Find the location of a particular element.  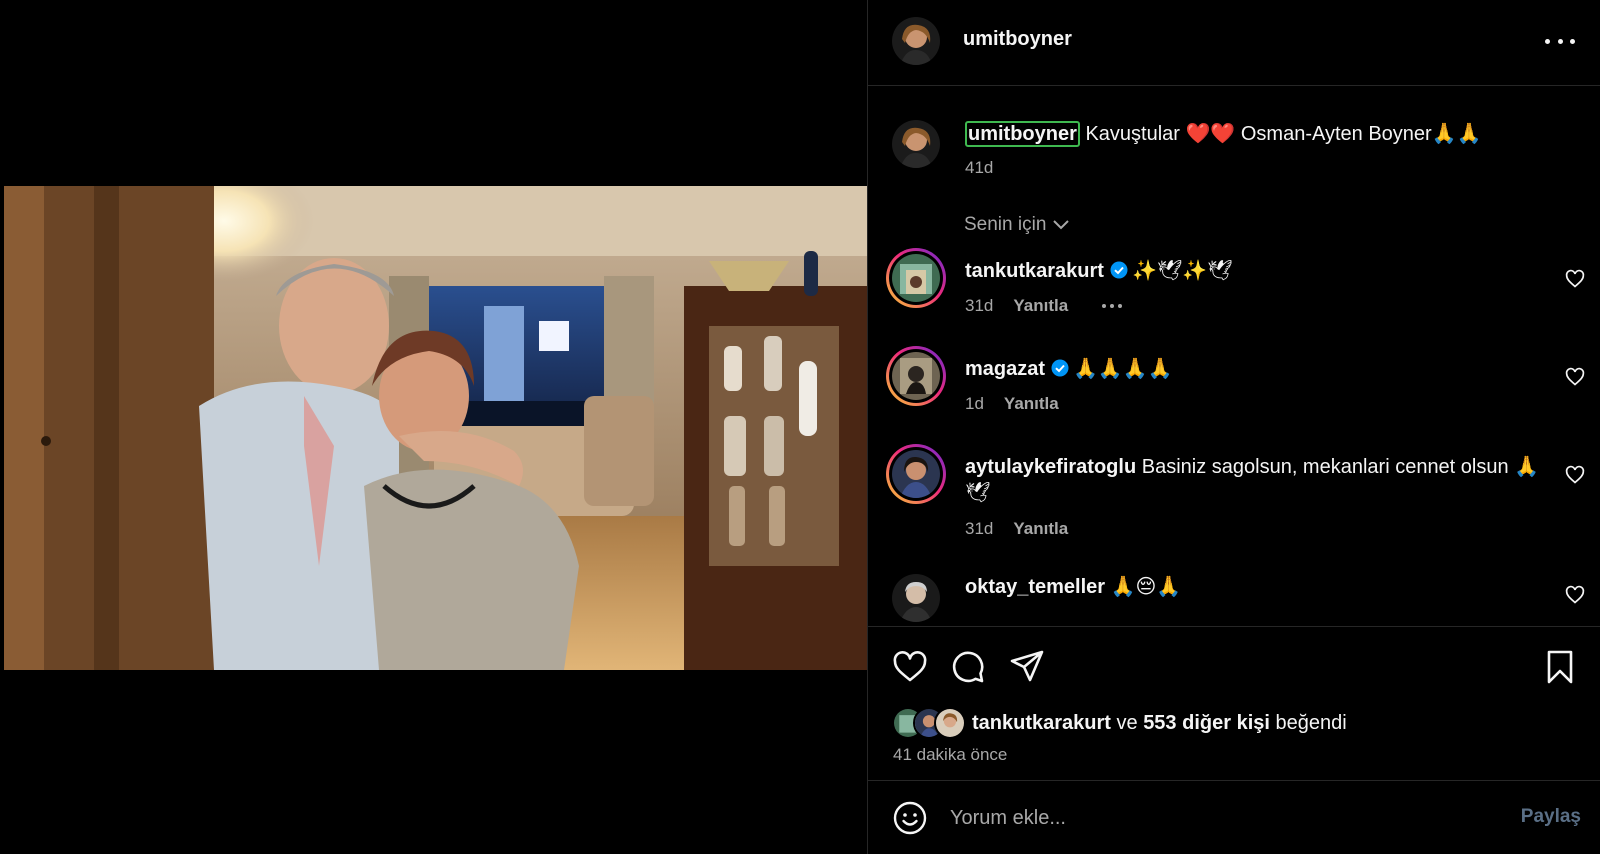

author-avatar is located at coordinates (916, 41).